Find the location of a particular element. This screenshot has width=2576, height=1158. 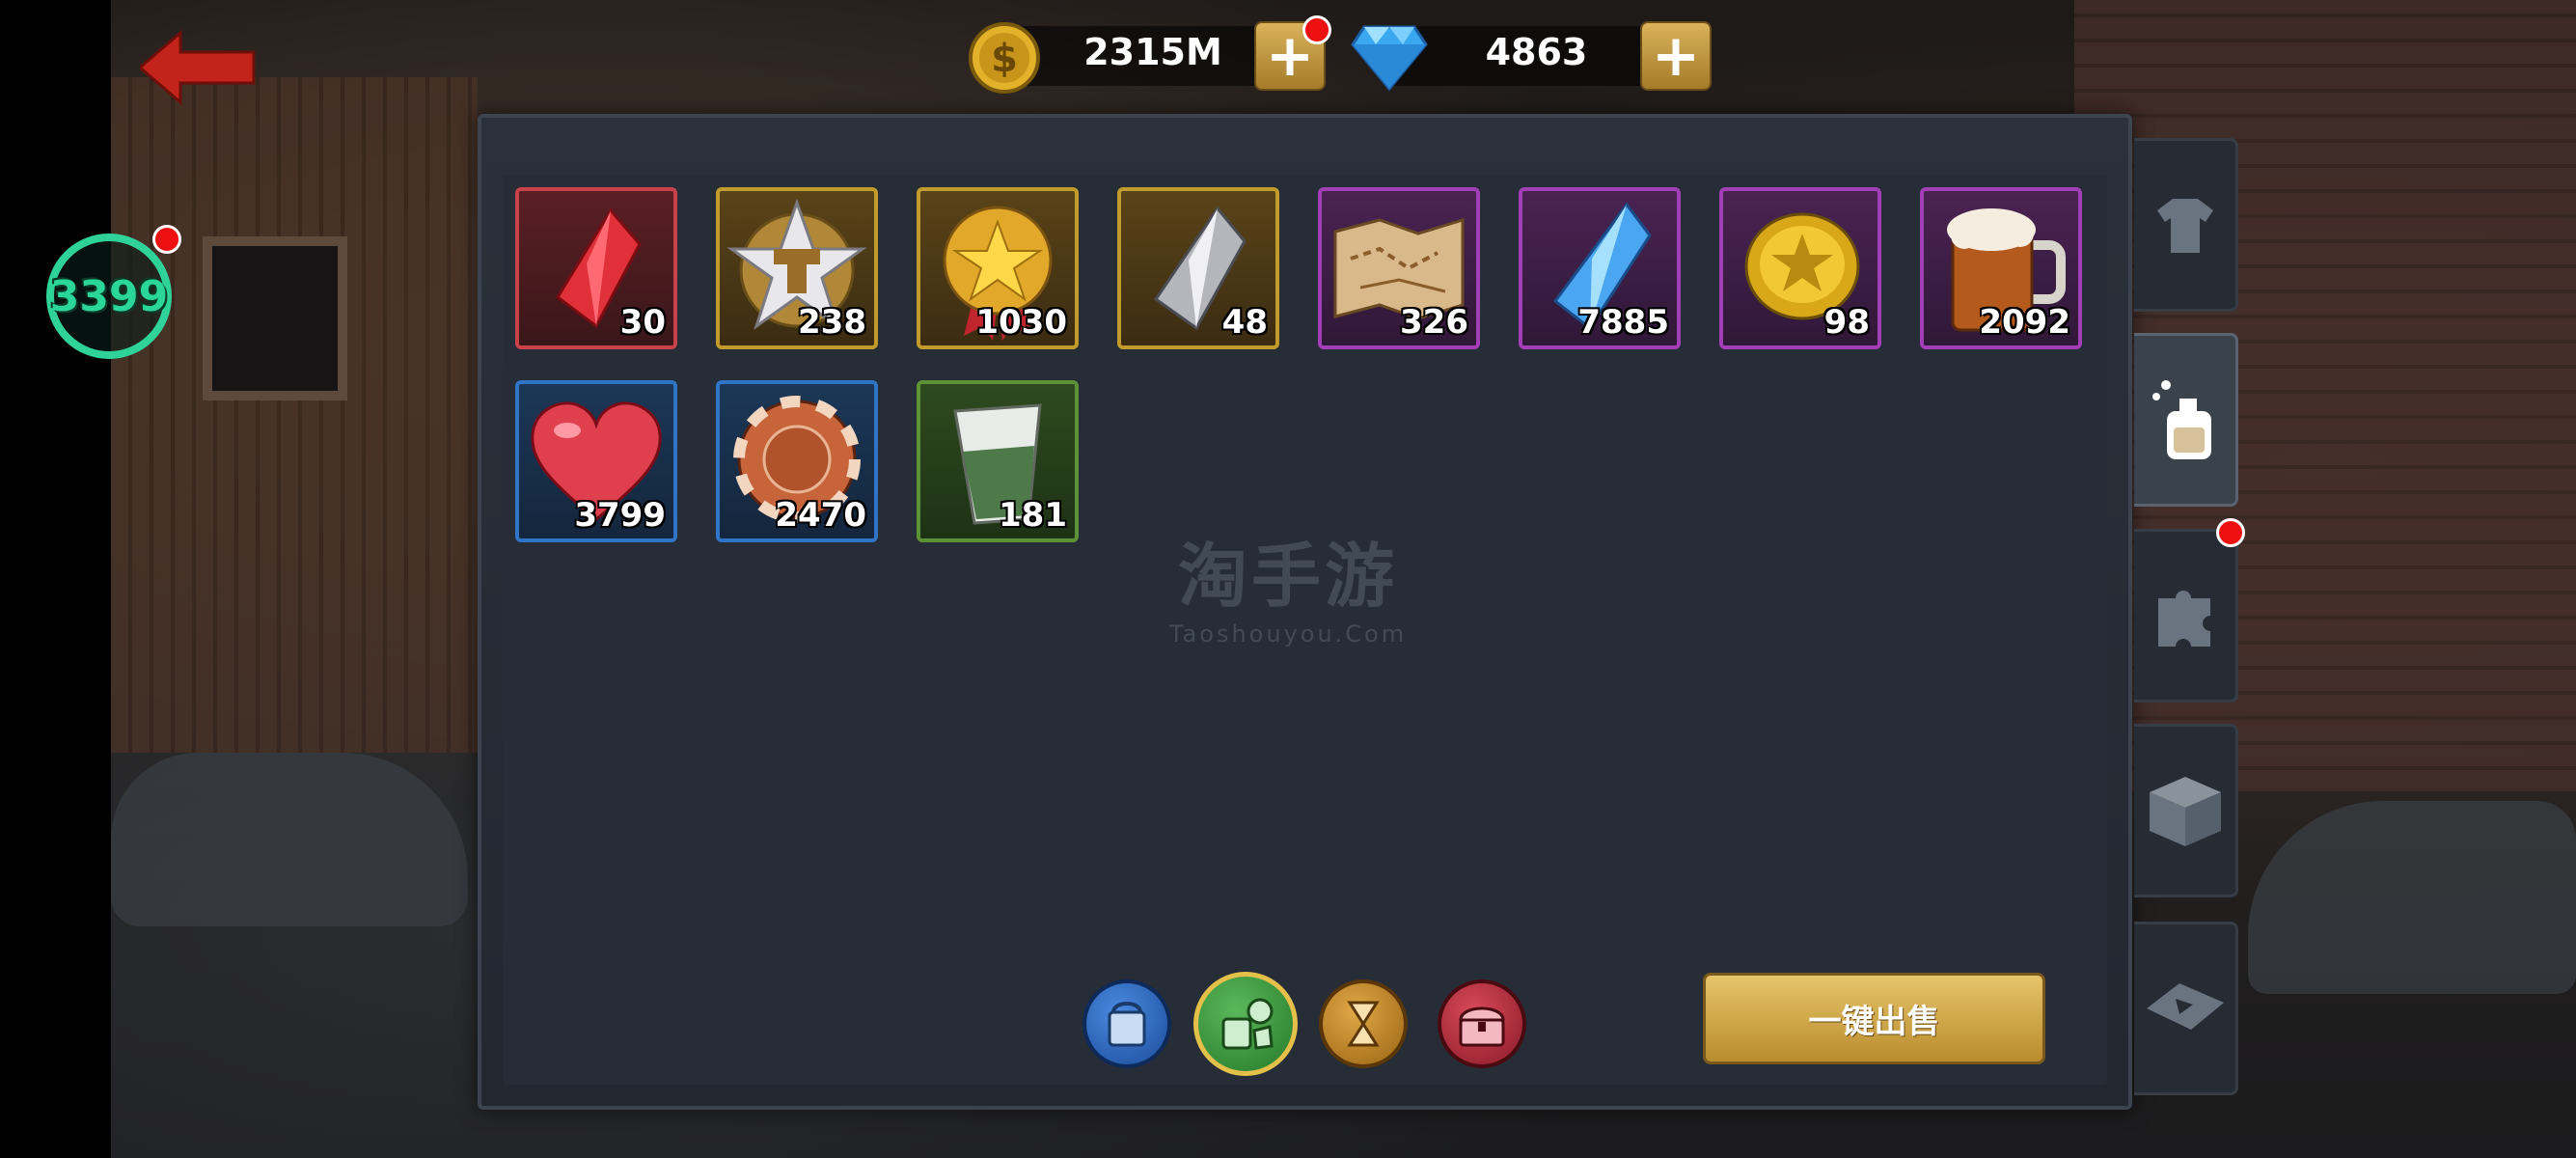

gift-bag-icon is located at coordinates (1127, 1024).